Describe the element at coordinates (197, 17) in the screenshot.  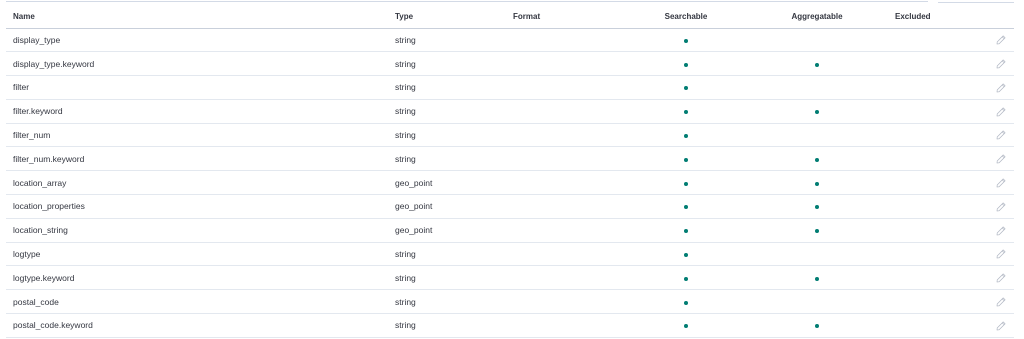
I see `column-header-name: Name` at that location.